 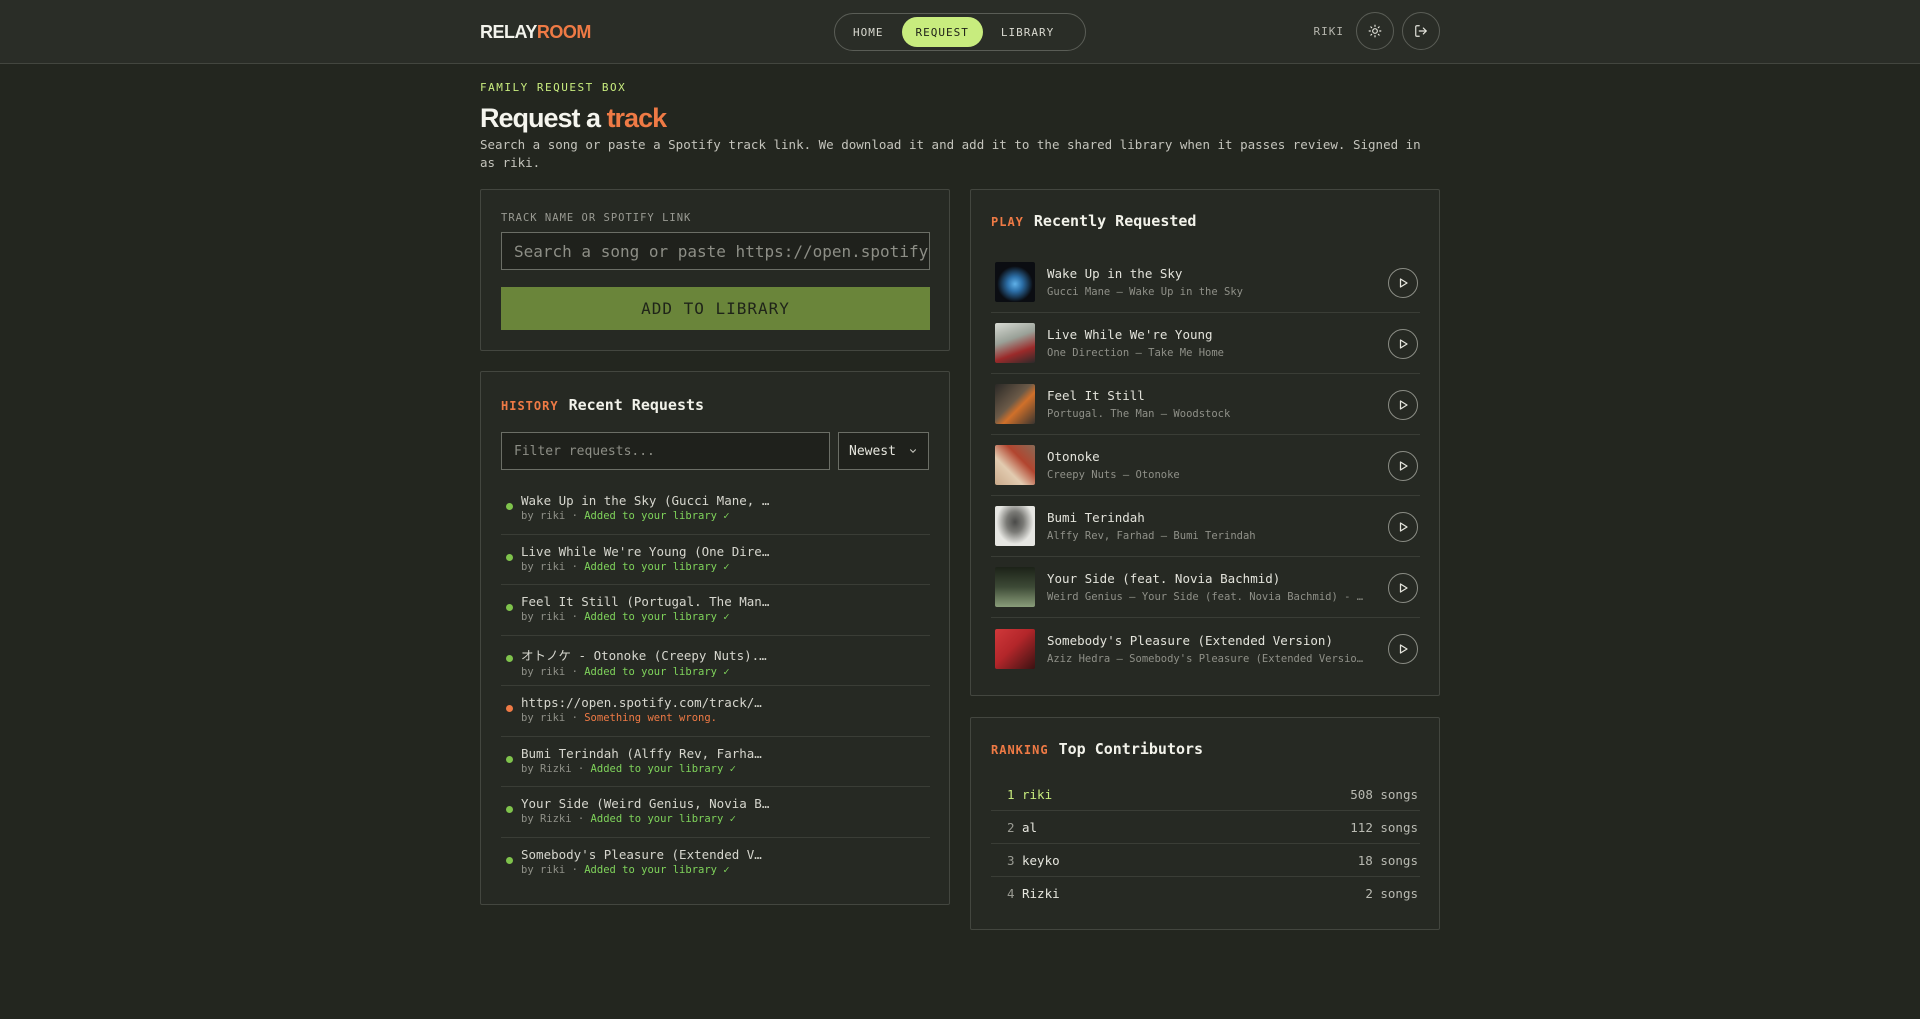 I want to click on rank-number: 1, so click(x=1011, y=794).